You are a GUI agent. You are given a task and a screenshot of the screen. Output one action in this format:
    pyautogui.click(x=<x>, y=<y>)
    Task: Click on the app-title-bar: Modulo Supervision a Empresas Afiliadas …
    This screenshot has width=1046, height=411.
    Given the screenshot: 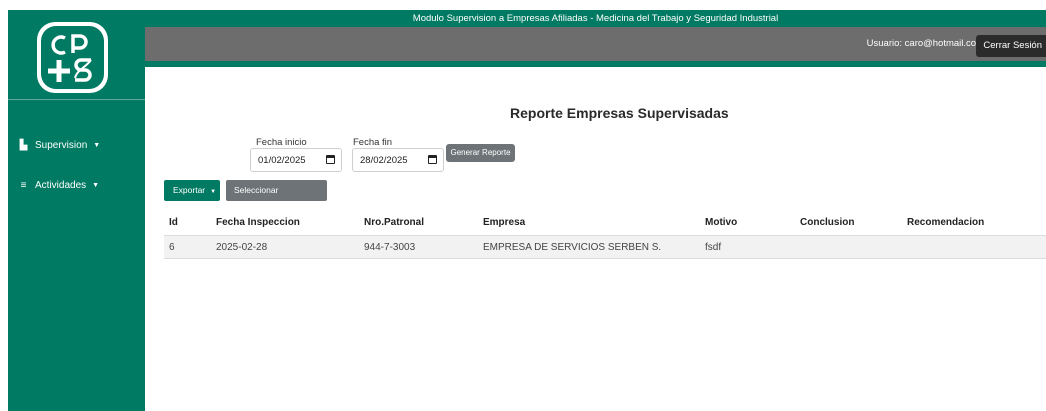 What is the action you would take?
    pyautogui.click(x=595, y=18)
    